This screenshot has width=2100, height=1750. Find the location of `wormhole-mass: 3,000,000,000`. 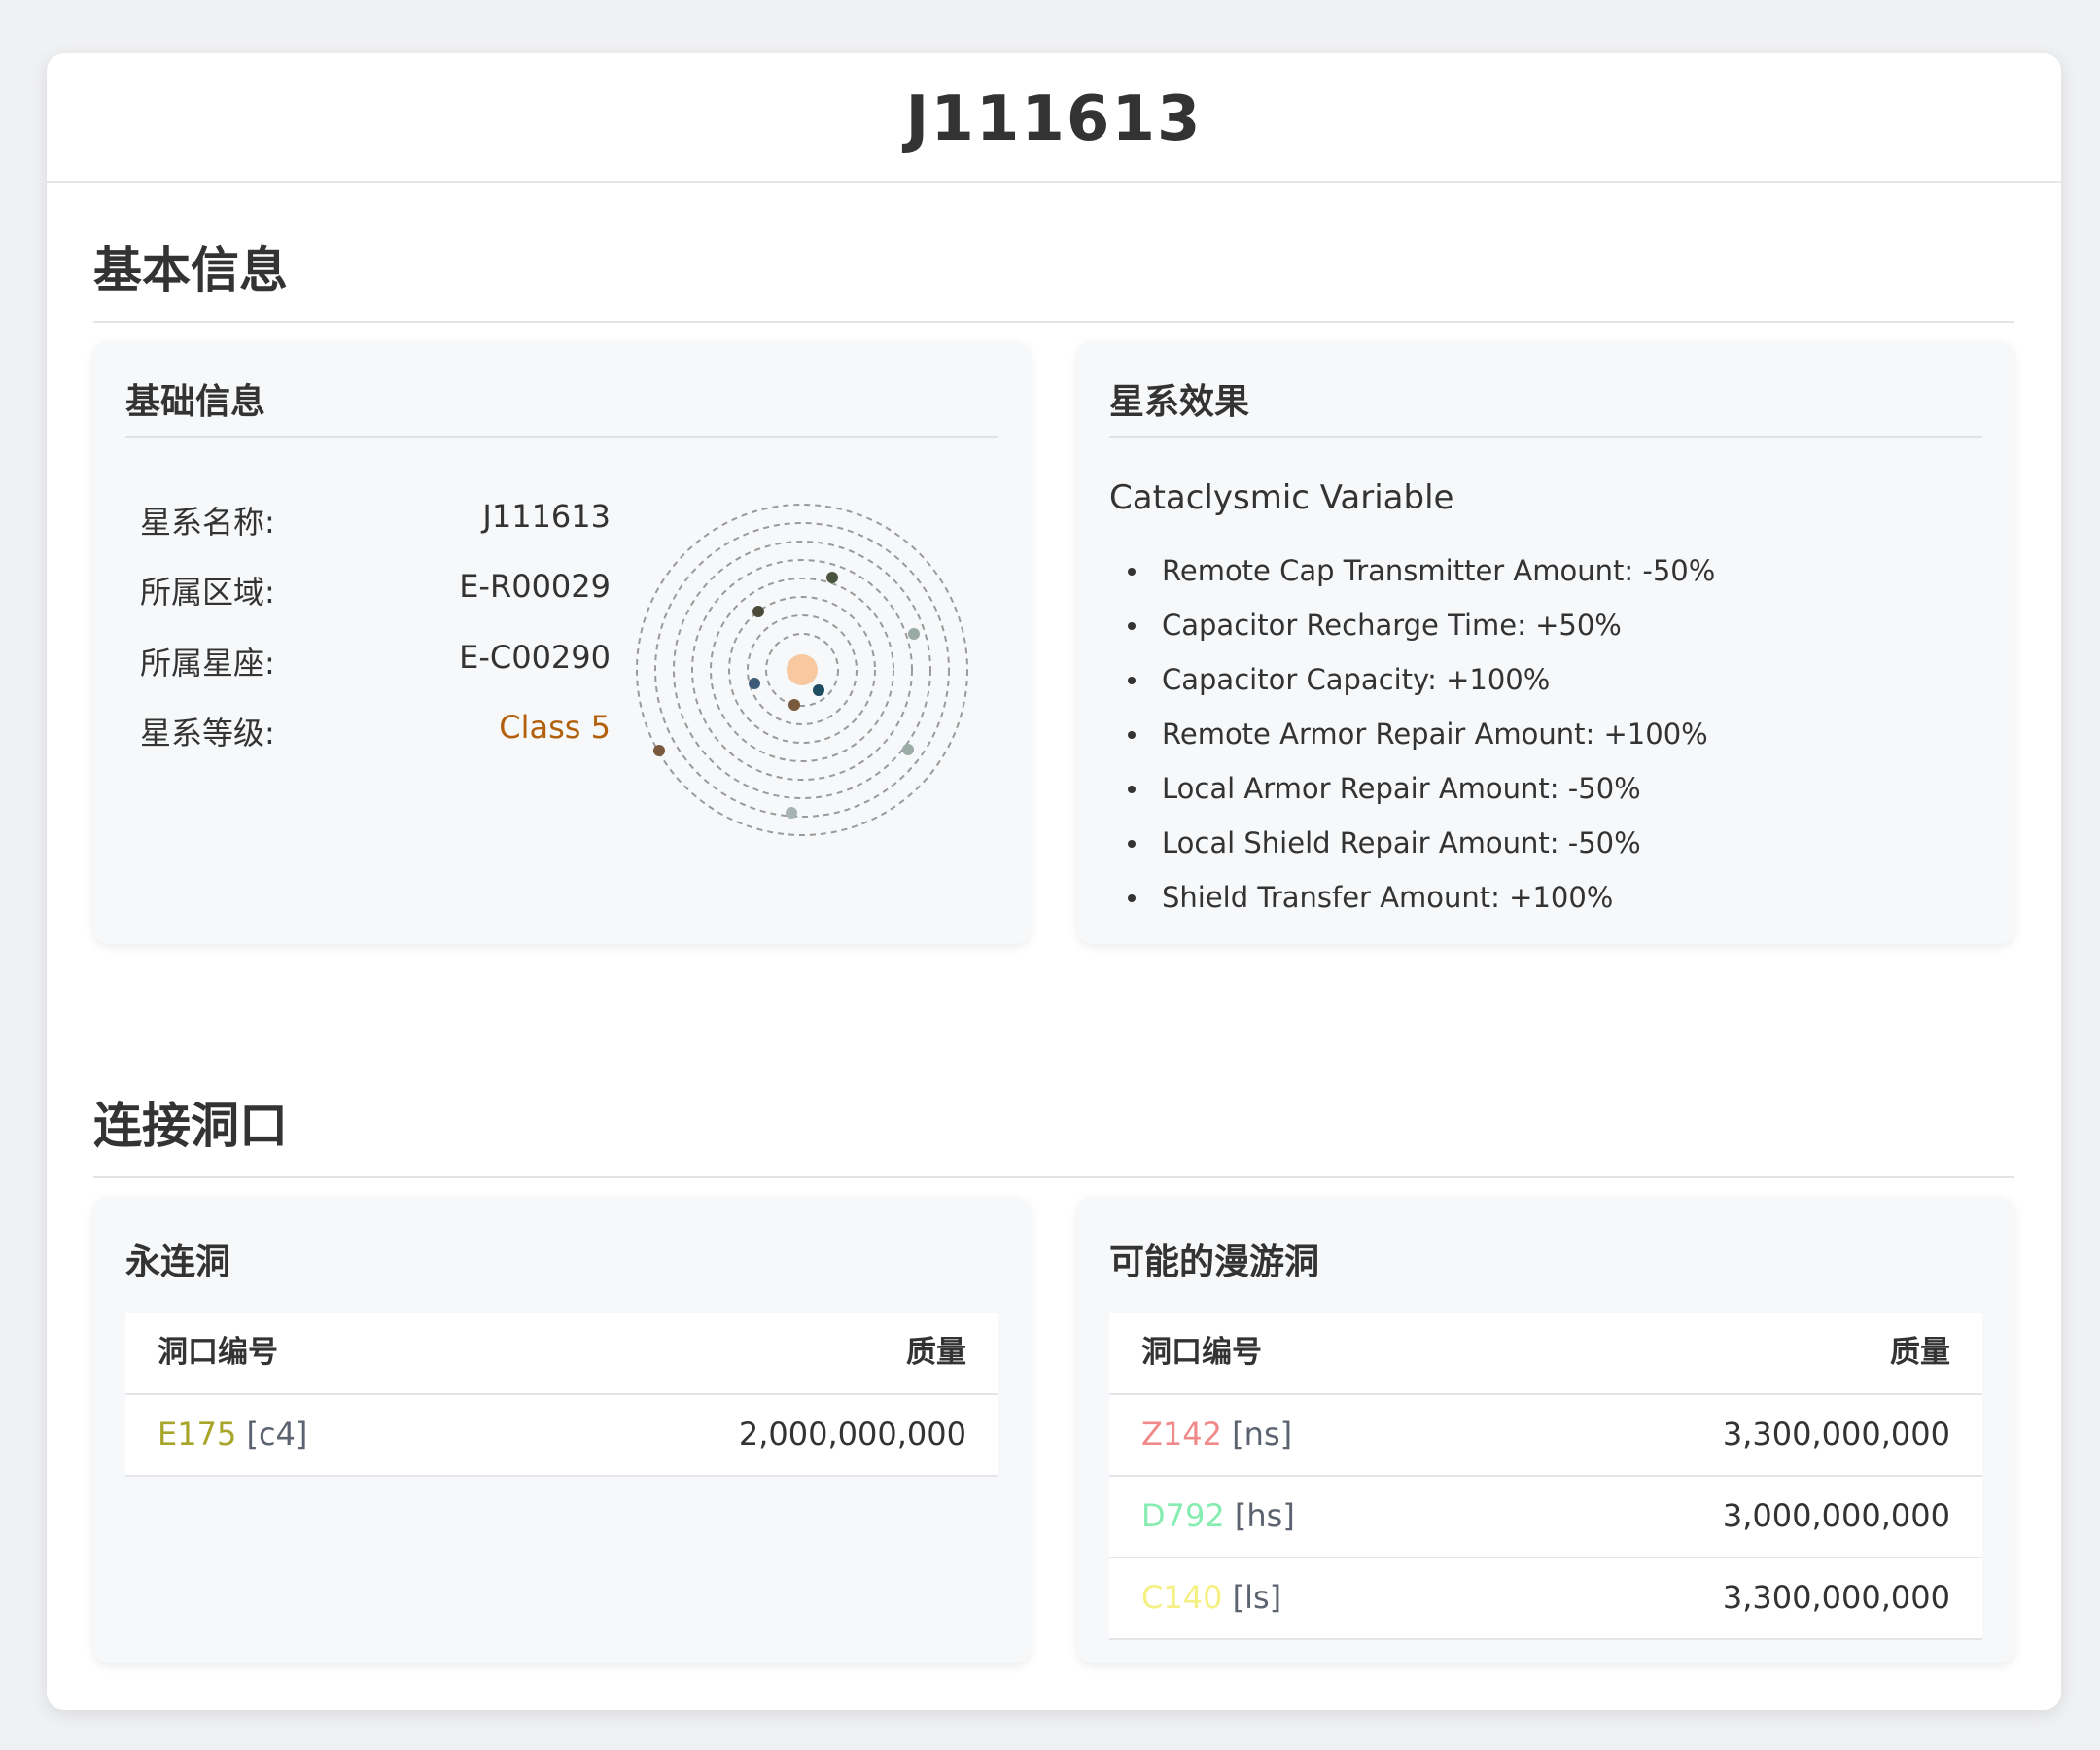

wormhole-mass: 3,000,000,000 is located at coordinates (1836, 1515).